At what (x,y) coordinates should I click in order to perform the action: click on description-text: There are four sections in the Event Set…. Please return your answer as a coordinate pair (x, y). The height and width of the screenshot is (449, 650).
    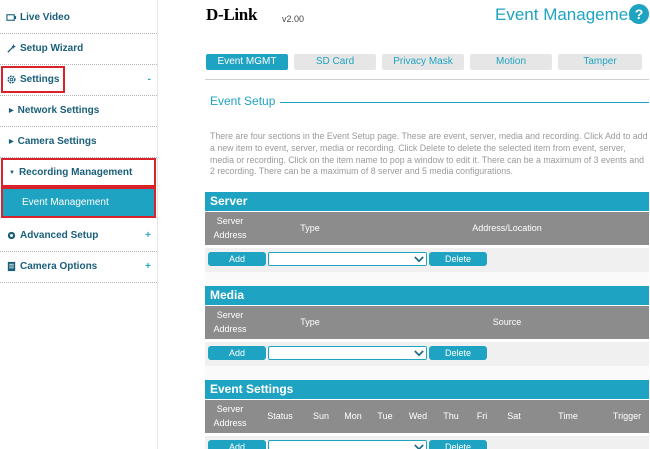
    Looking at the image, I should click on (429, 154).